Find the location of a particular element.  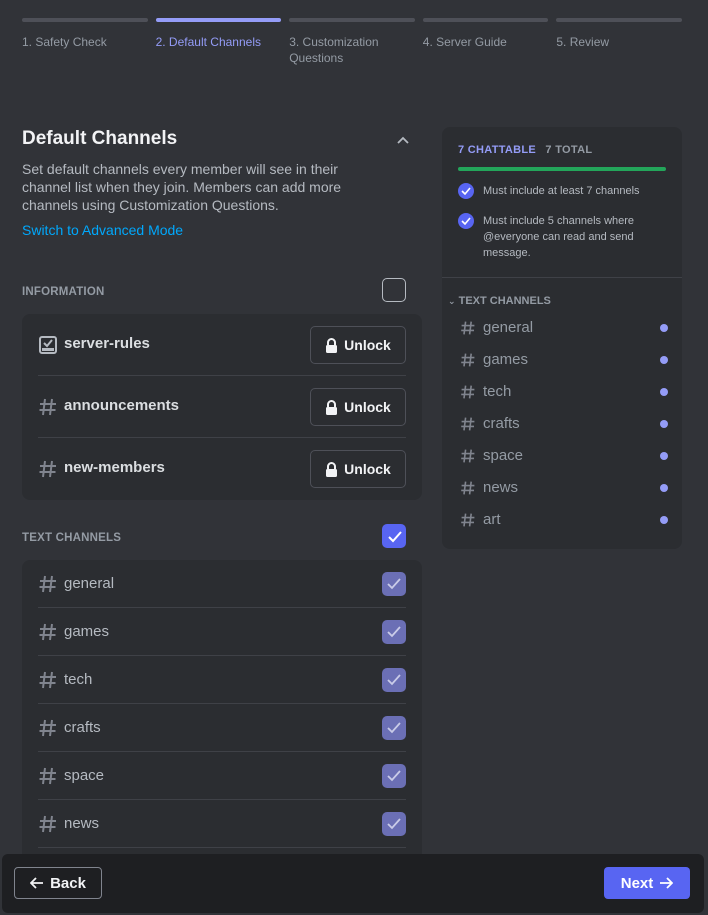

arrow-left-icon is located at coordinates (37, 883).